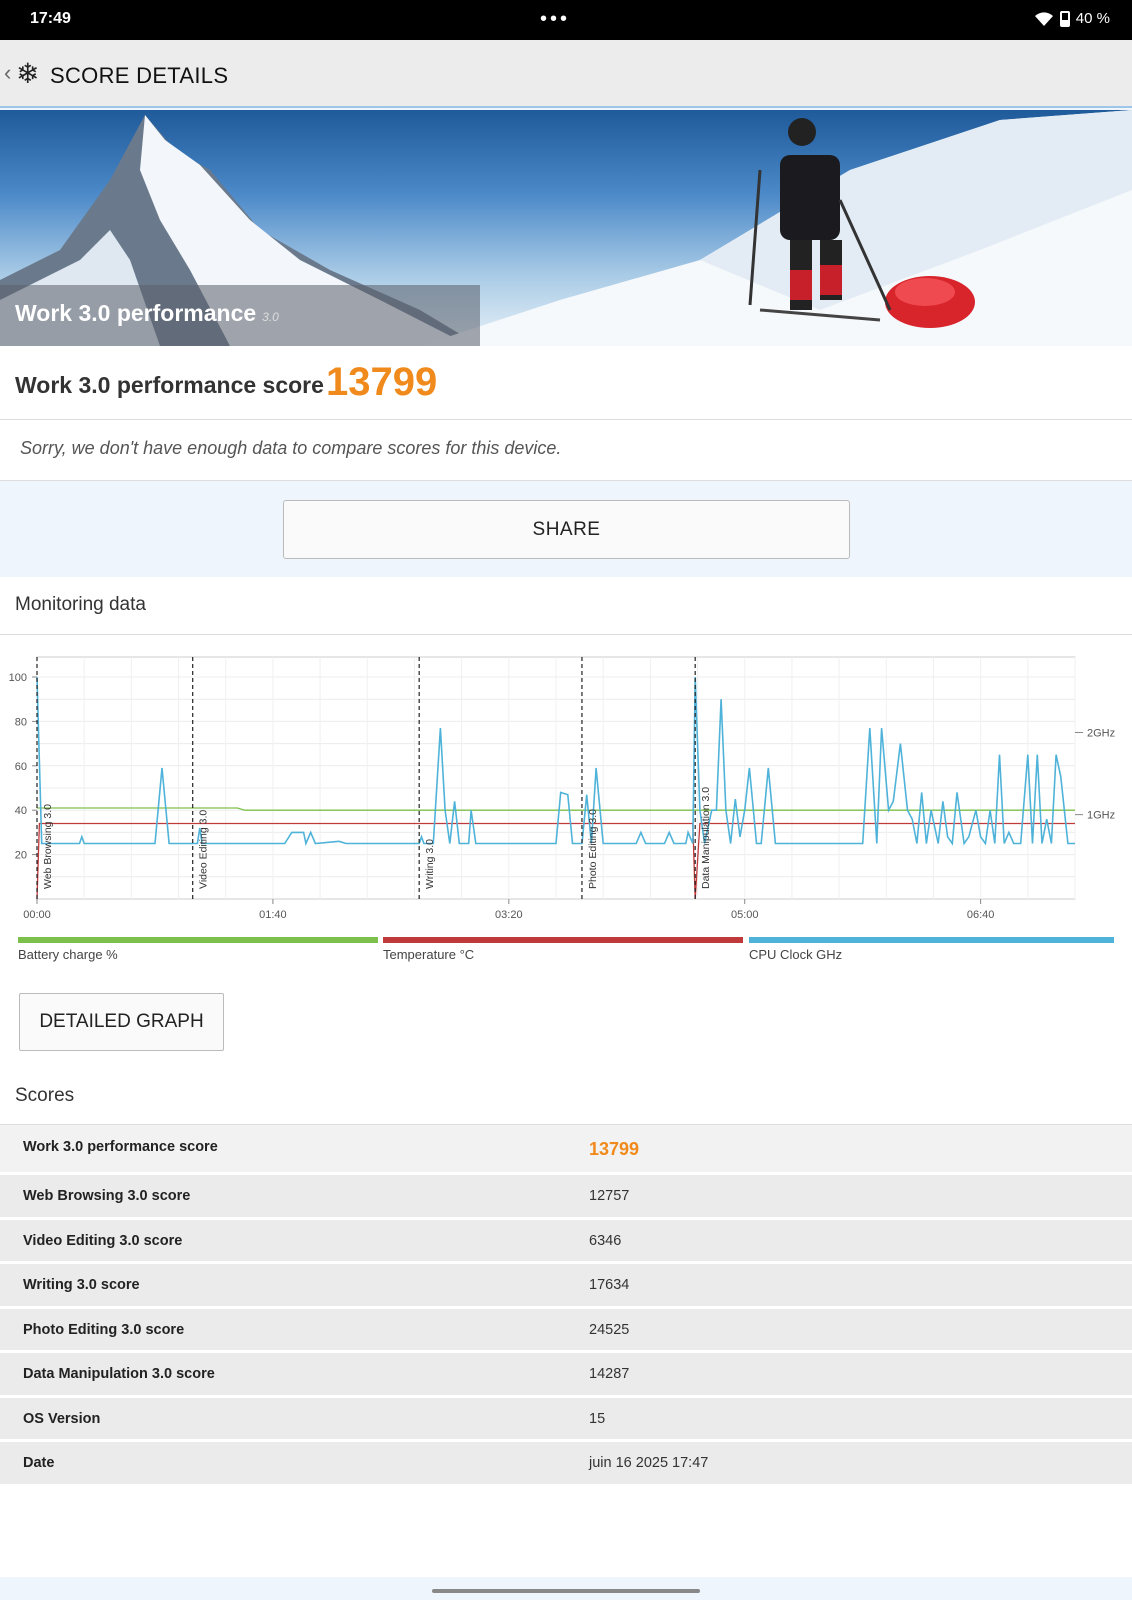 The height and width of the screenshot is (1600, 1132). Describe the element at coordinates (566, 228) in the screenshot. I see `banner-image: Work 3.0 performance 3.0` at that location.